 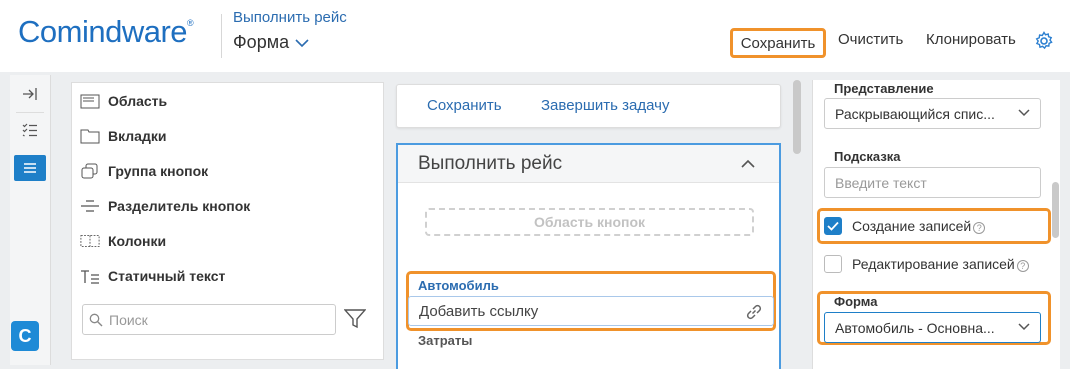 I want to click on canvas-scrollbar, so click(x=797, y=117).